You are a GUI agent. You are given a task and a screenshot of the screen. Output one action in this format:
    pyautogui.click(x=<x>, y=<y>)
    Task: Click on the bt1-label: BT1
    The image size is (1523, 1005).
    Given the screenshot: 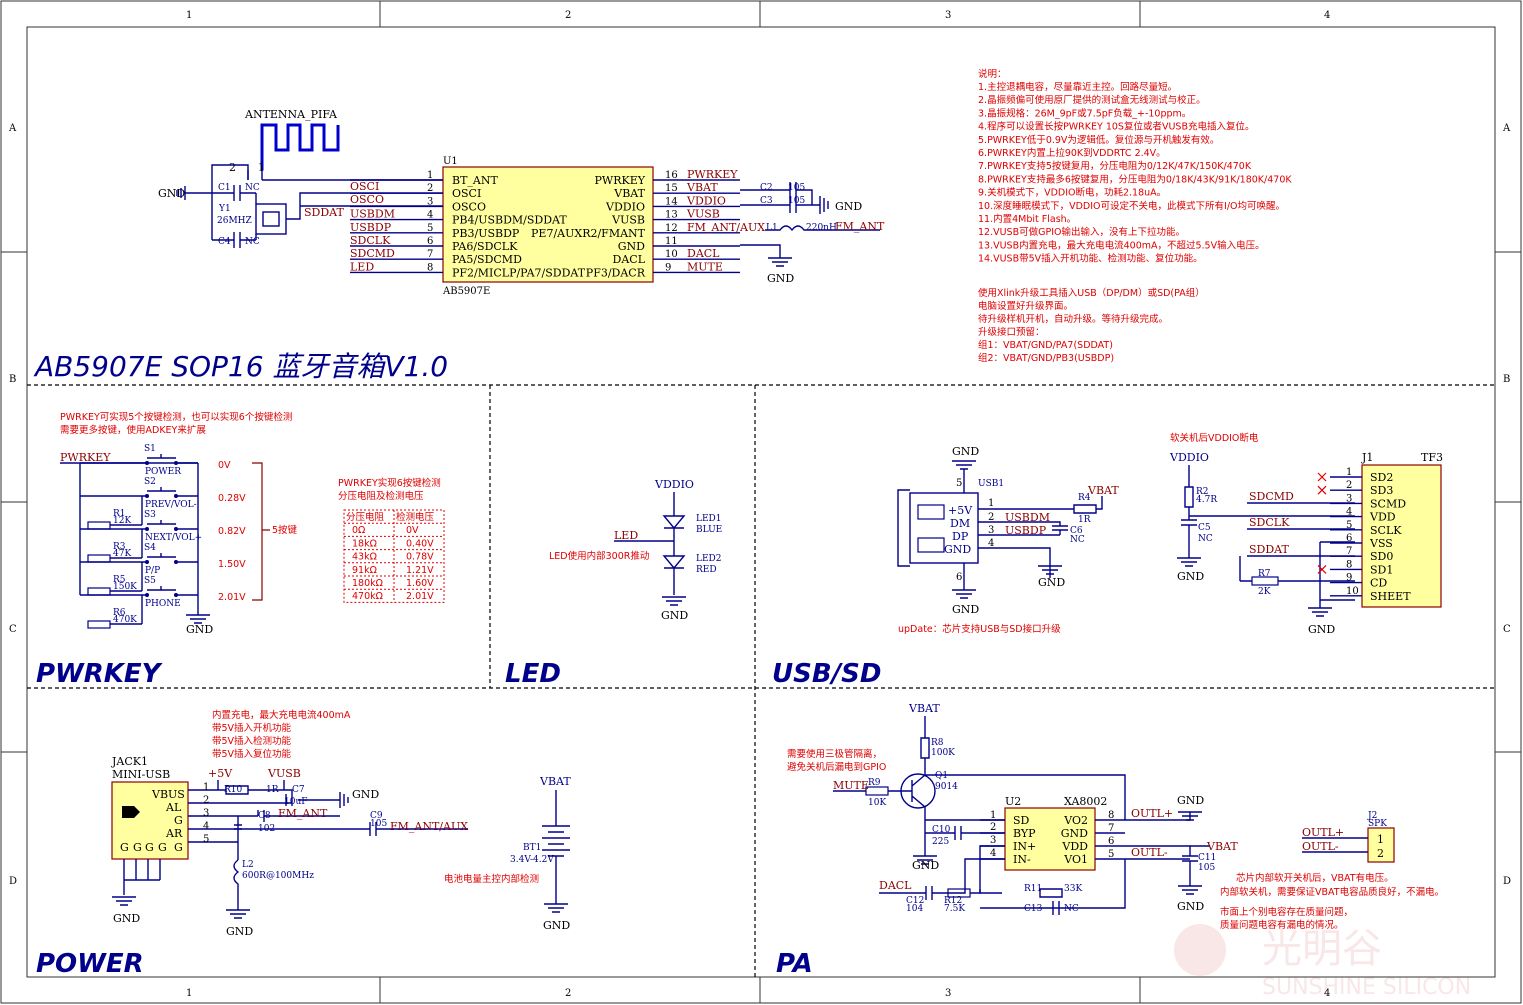 What is the action you would take?
    pyautogui.click(x=532, y=848)
    